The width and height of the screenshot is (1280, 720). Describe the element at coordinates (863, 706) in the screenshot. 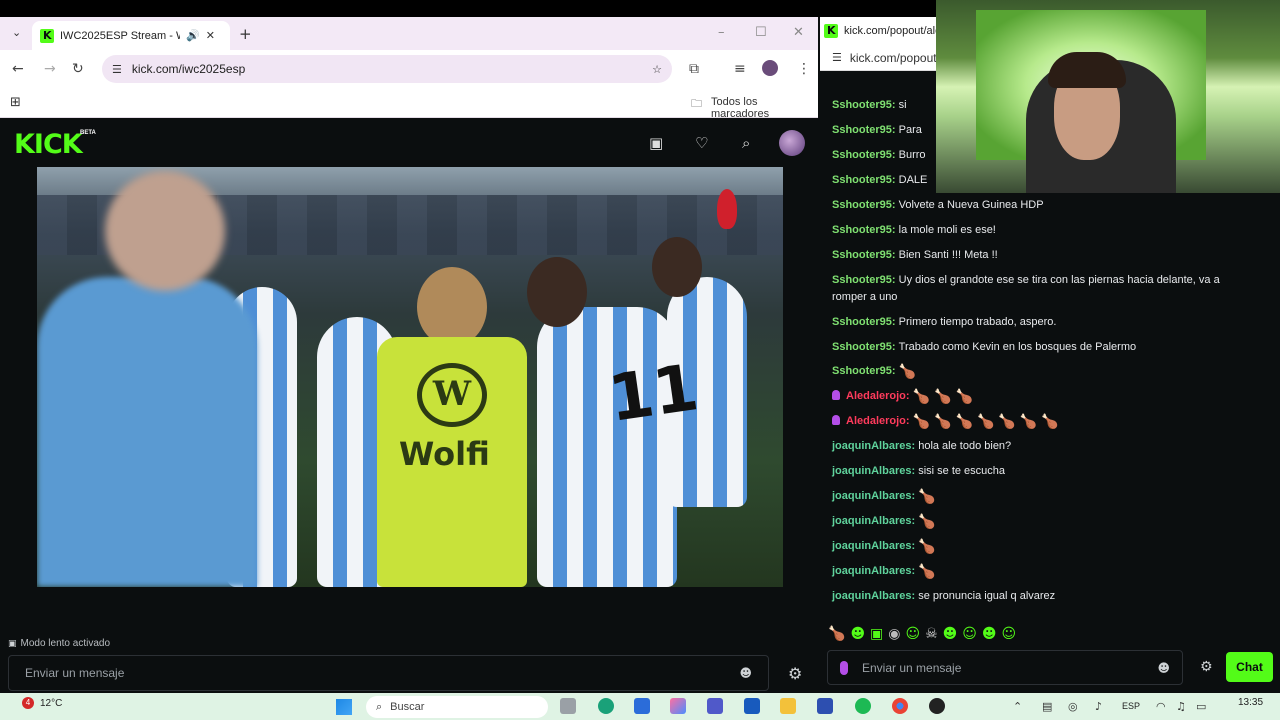

I see `spotify-icon` at that location.